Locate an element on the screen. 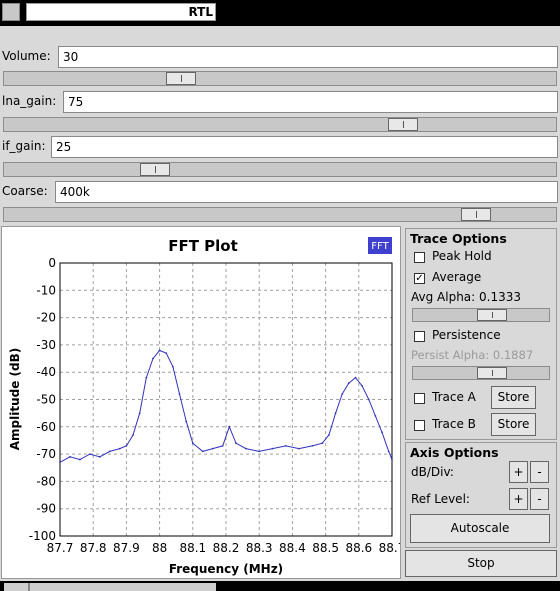 Image resolution: width=560 pixels, height=591 pixels. if-gain-input: 25 is located at coordinates (304, 147).